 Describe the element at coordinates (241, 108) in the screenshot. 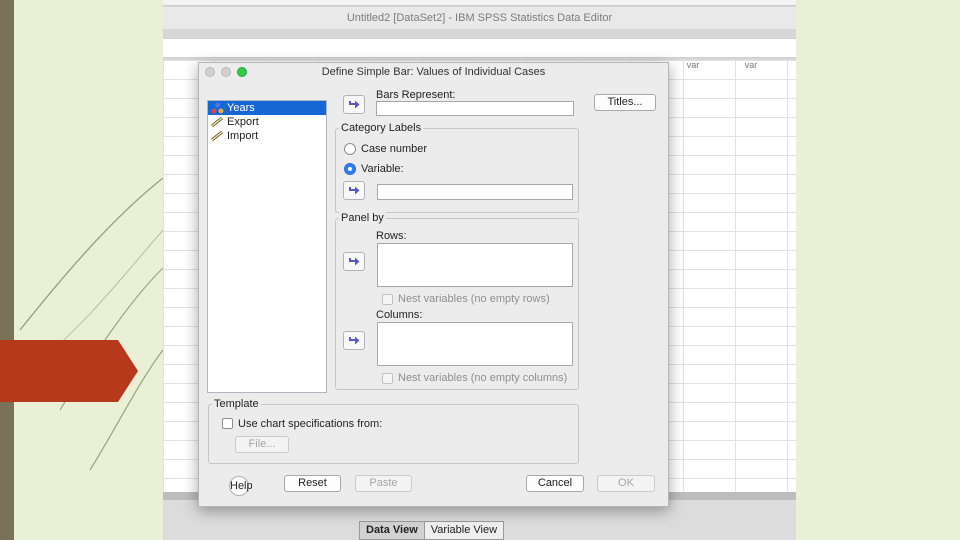

I see `variable-label: Years` at that location.